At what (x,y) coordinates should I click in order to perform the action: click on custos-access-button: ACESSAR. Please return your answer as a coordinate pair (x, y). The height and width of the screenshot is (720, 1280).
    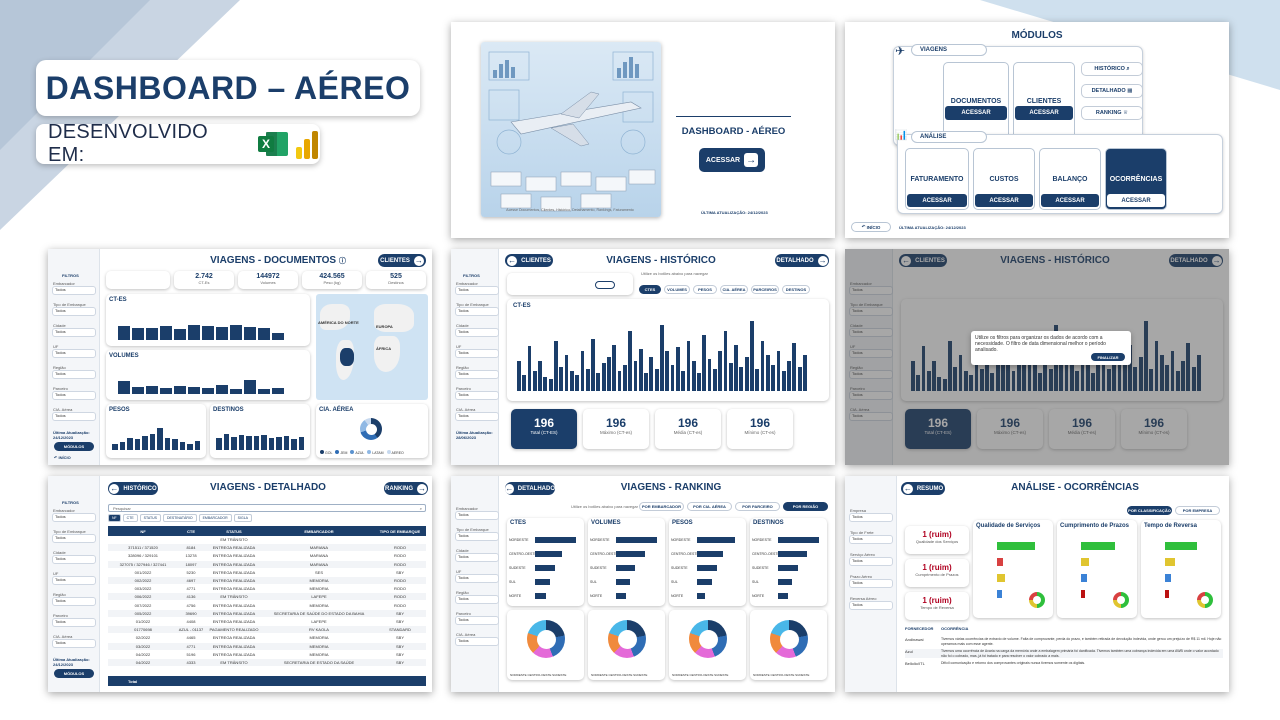
    Looking at the image, I should click on (1004, 200).